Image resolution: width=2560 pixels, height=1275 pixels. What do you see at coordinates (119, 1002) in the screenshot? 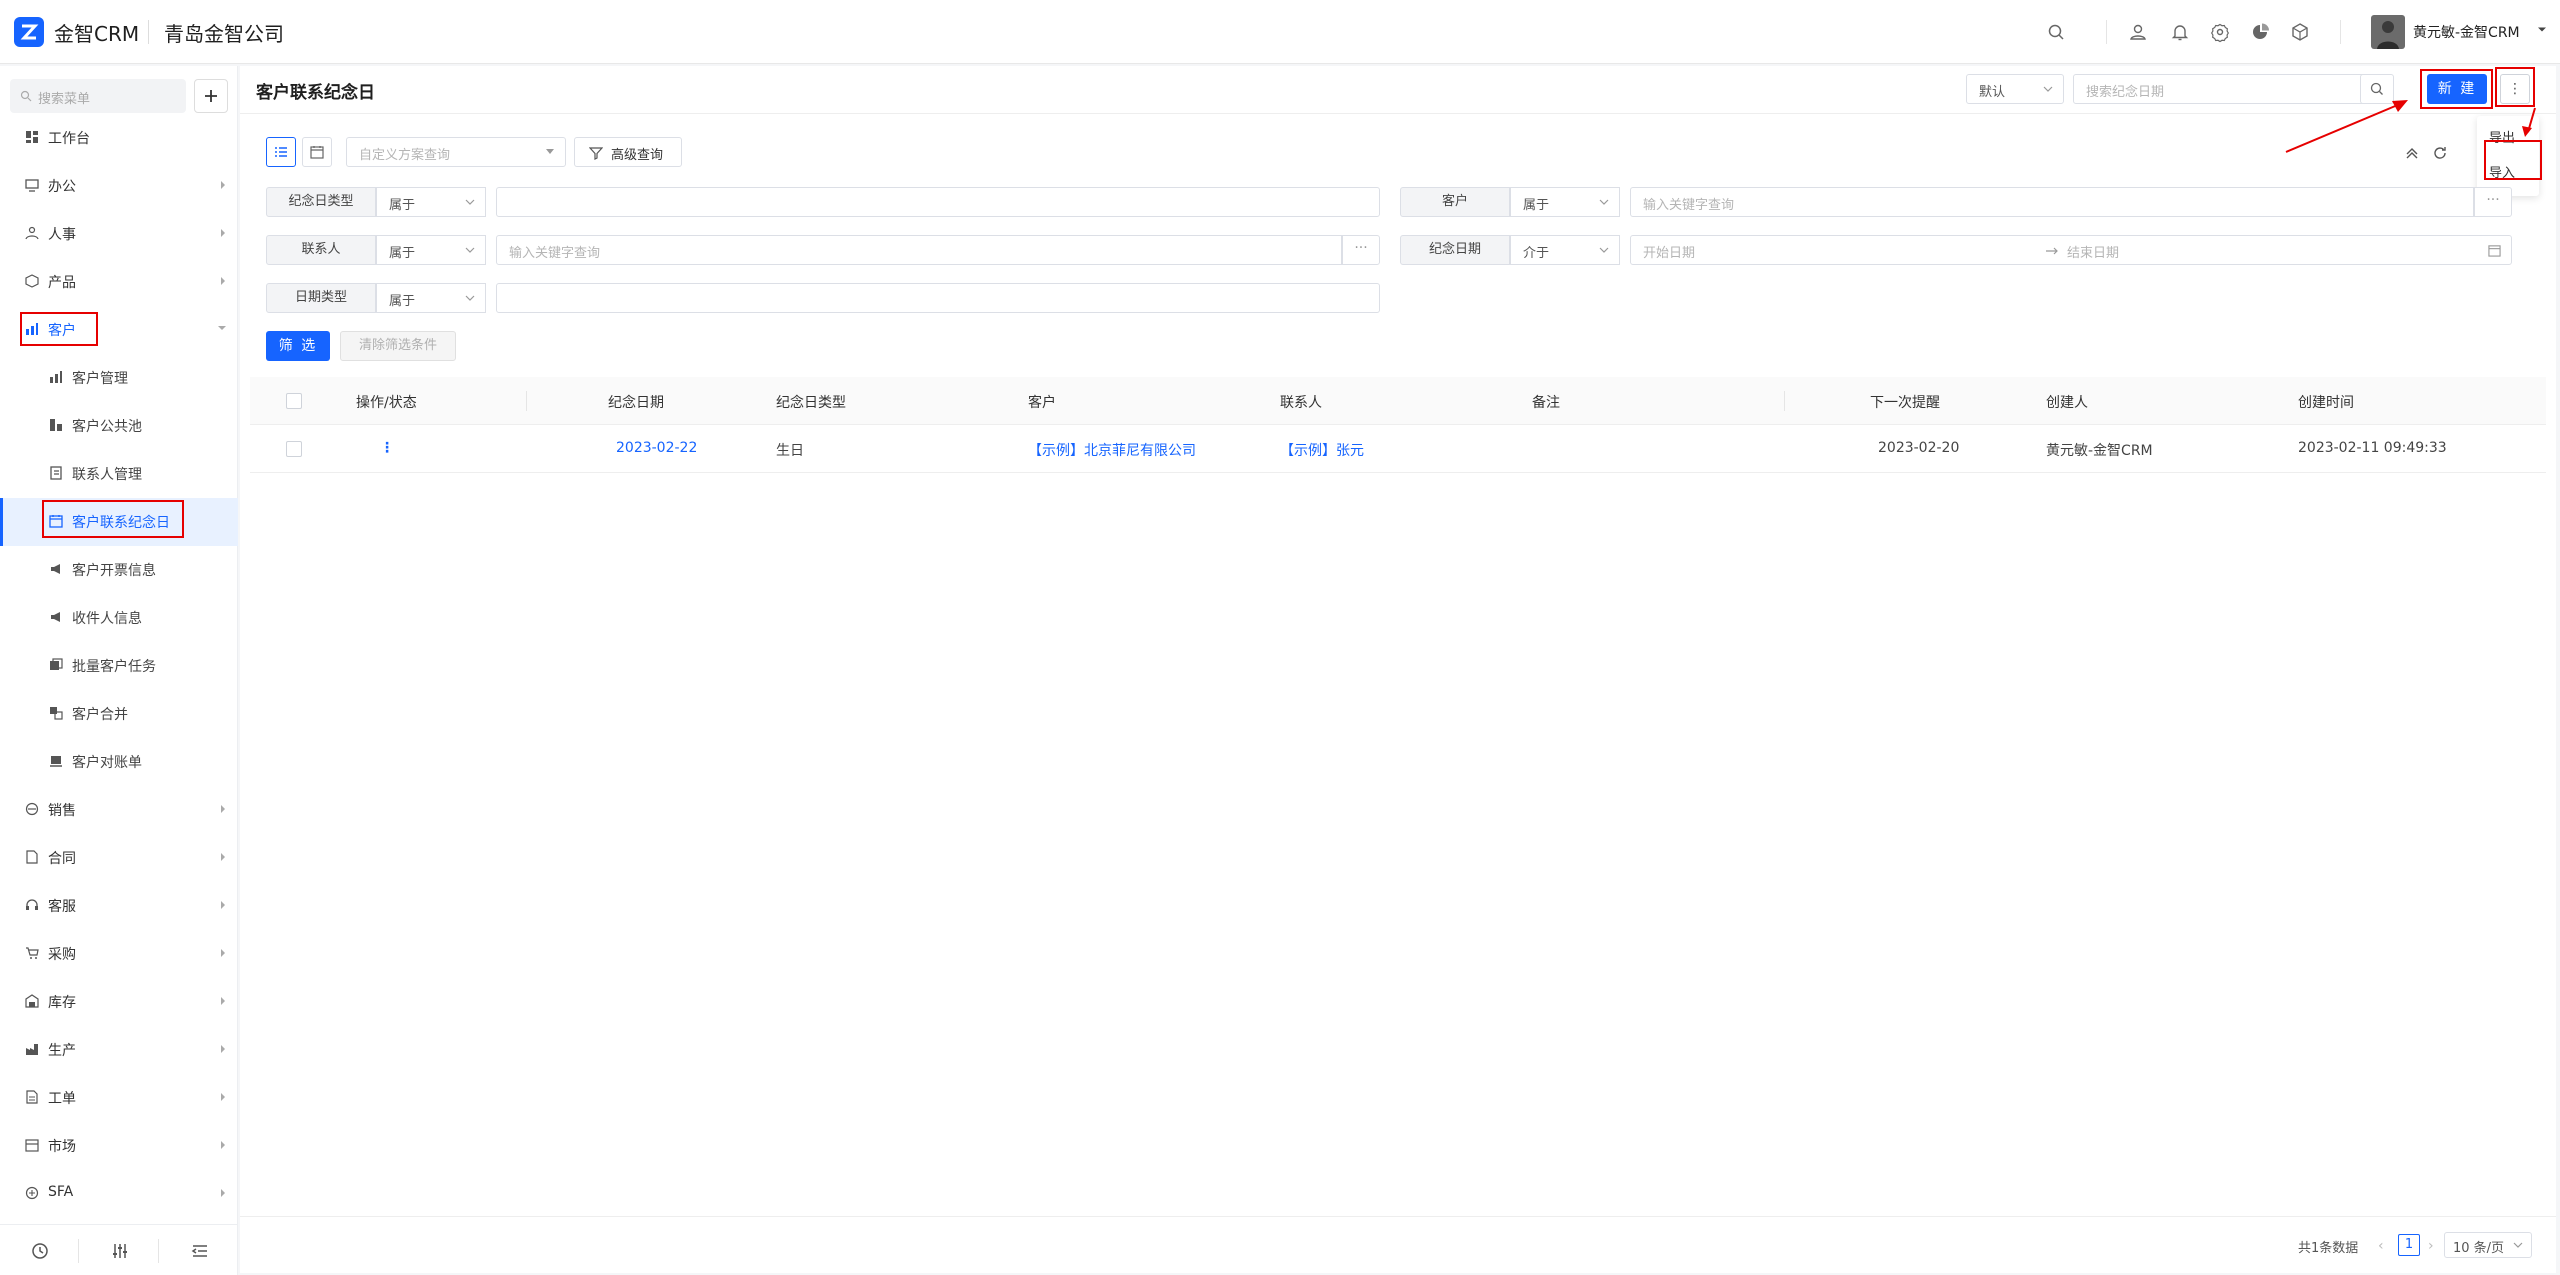
I see `sidebar-item-inventory: 库存` at bounding box center [119, 1002].